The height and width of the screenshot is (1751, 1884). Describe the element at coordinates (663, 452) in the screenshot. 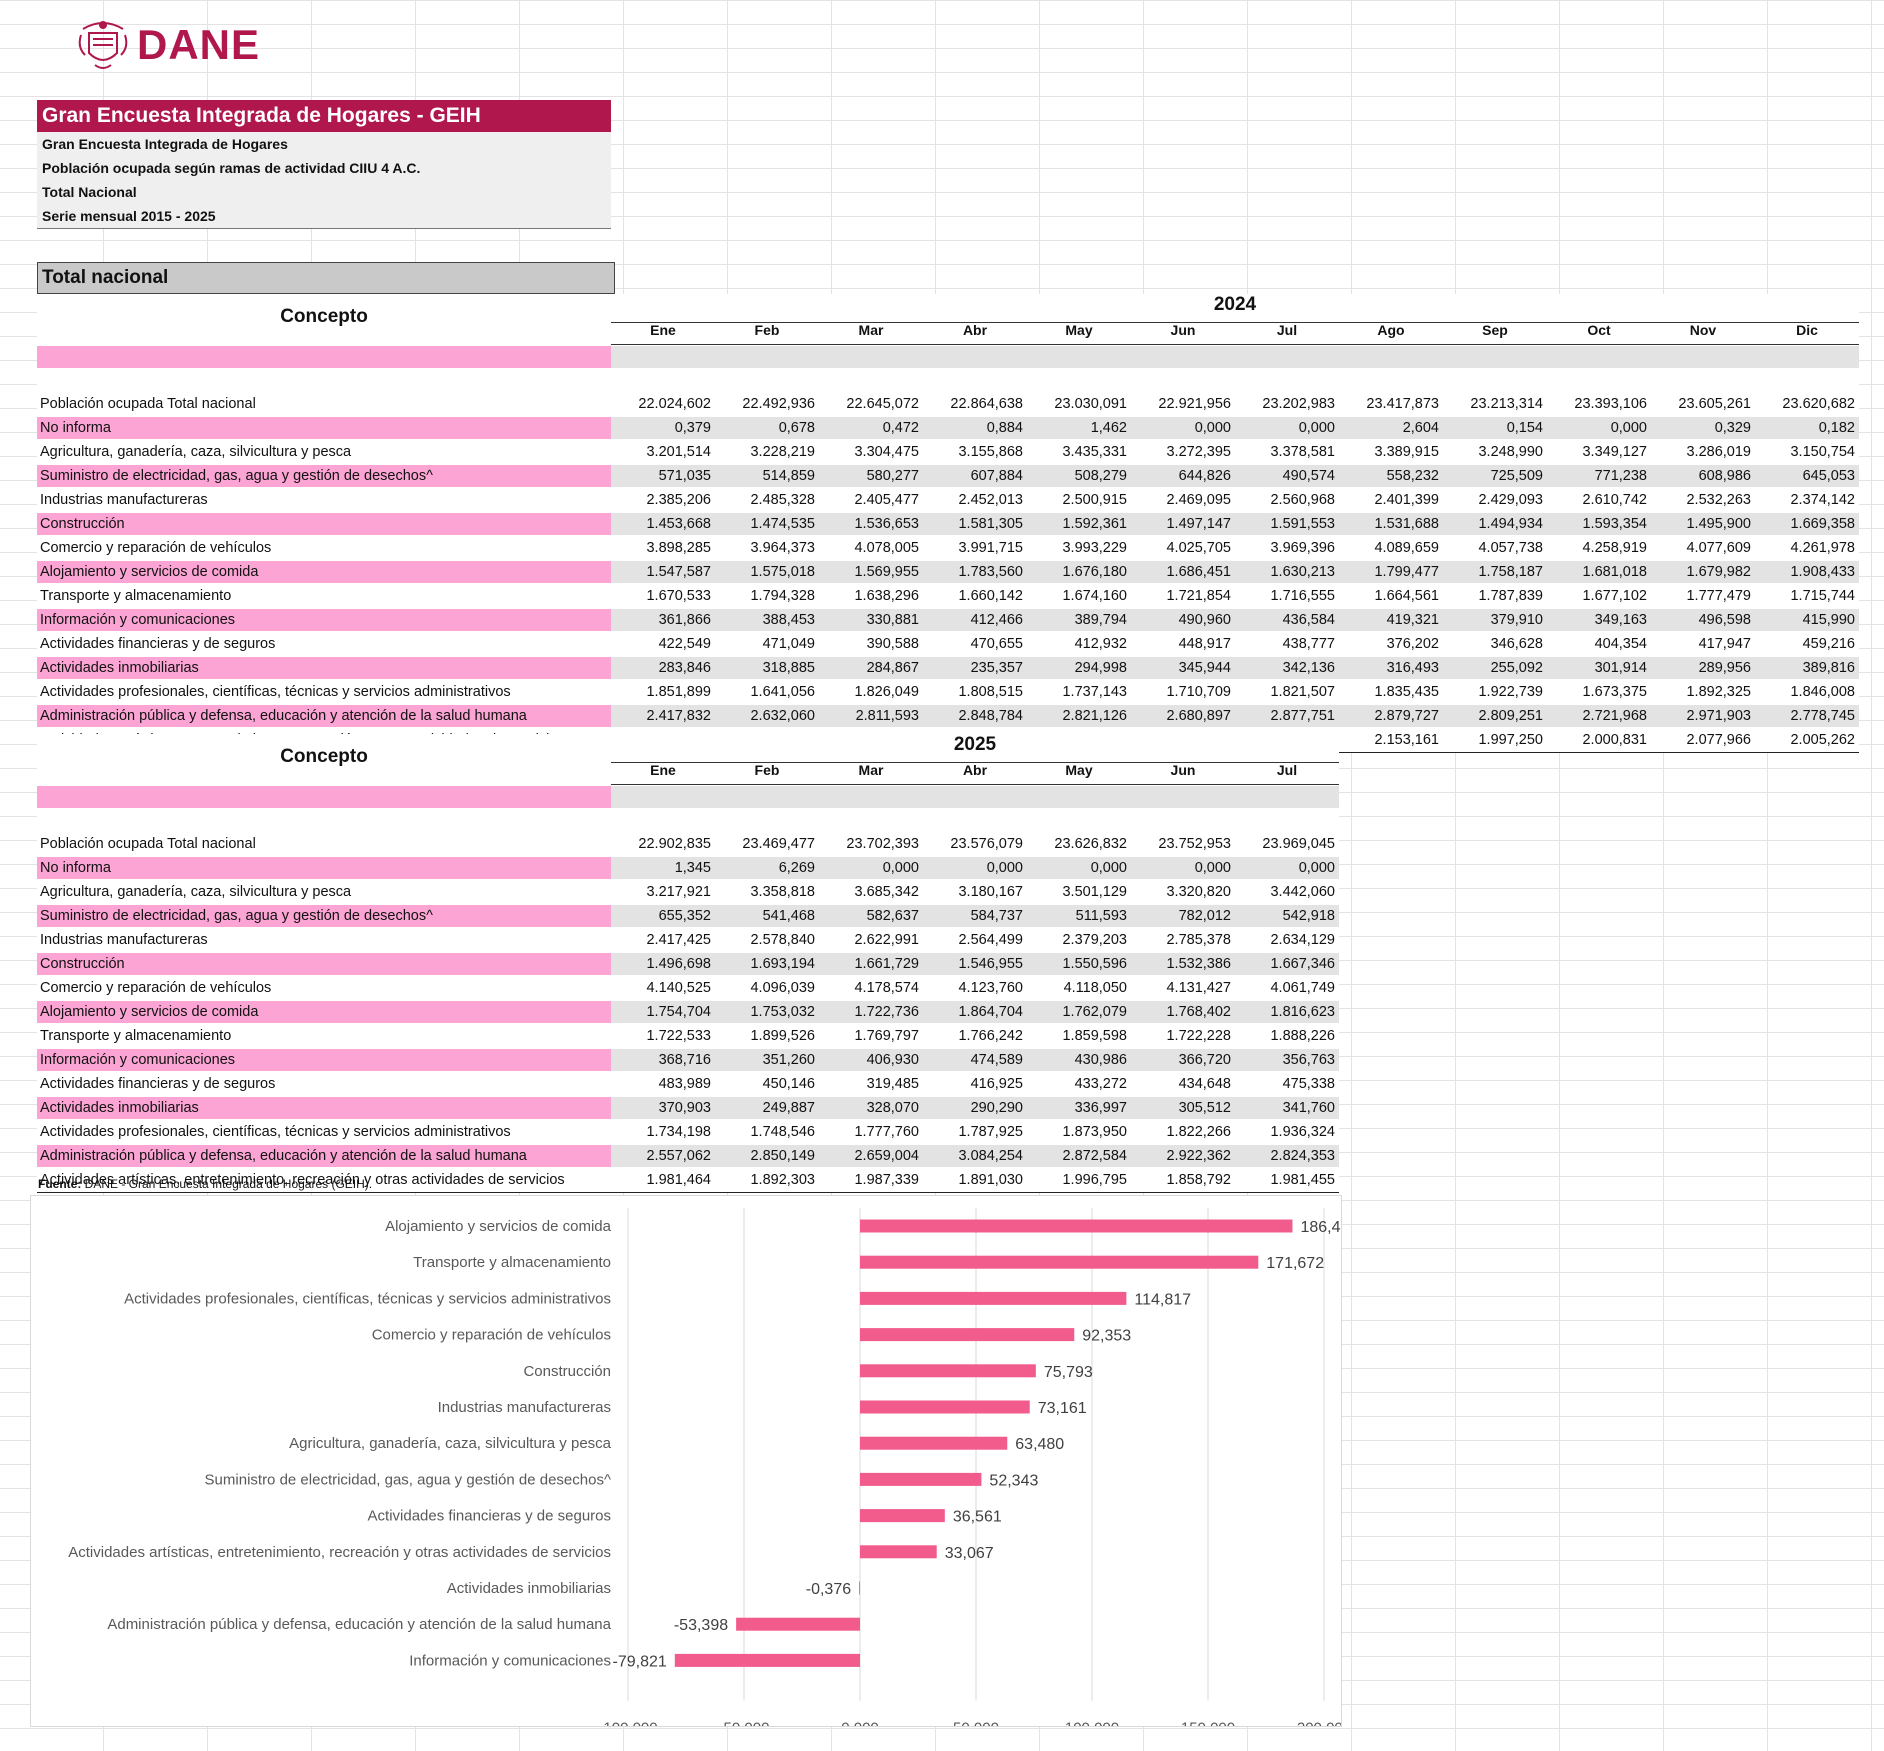

I see `table-cell: 3.201,514` at that location.